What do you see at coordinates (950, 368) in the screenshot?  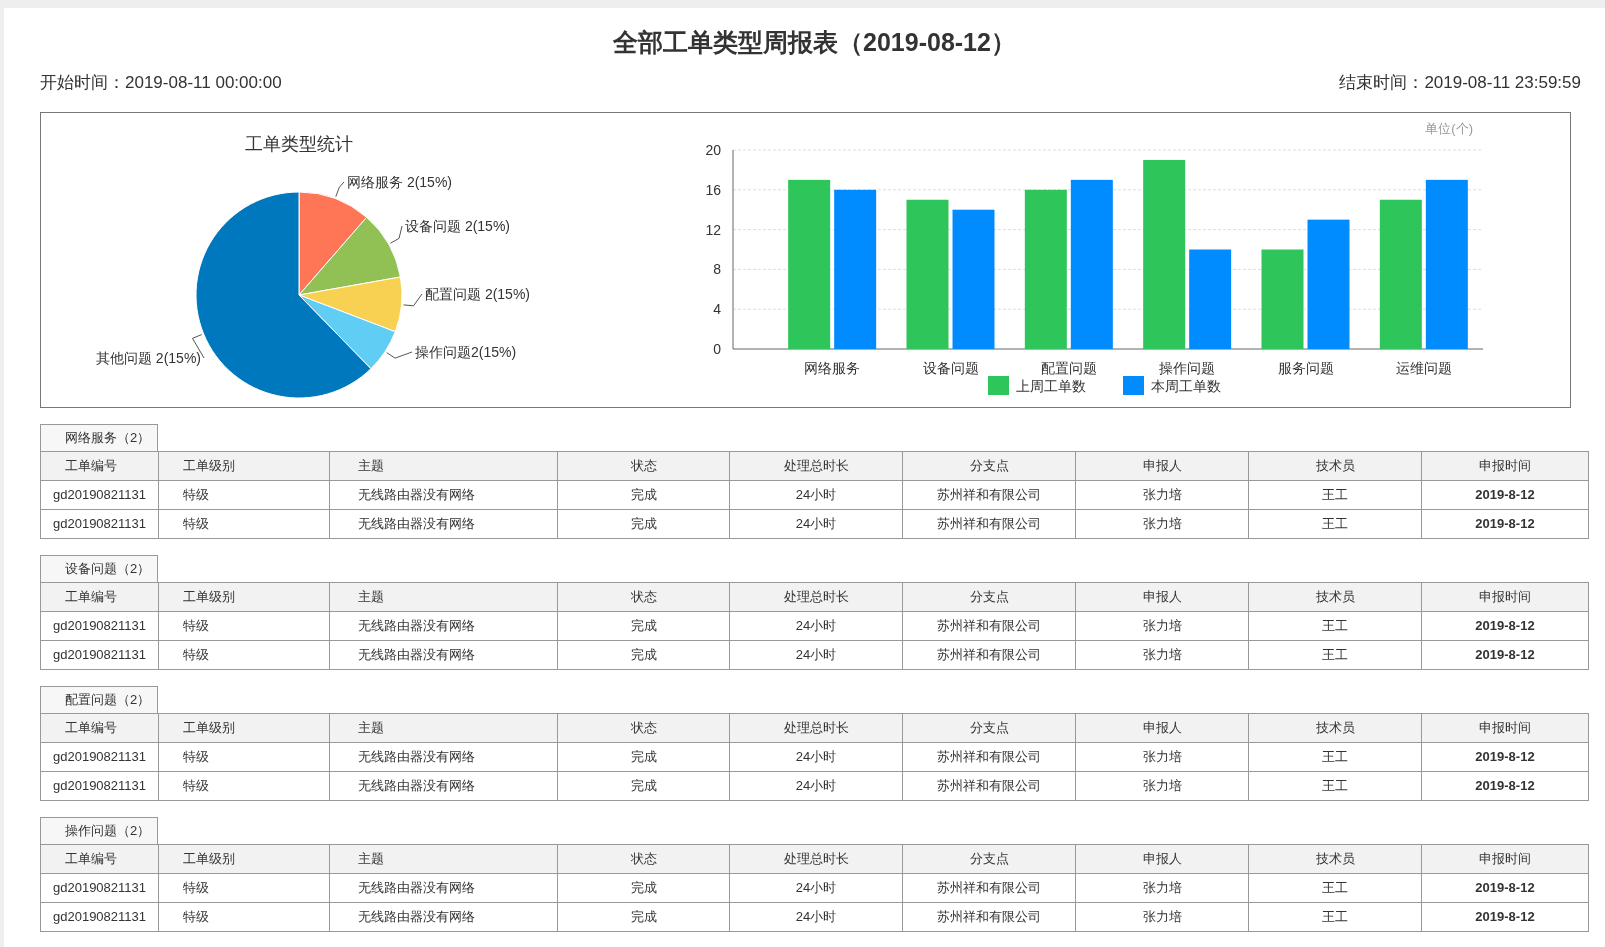 I see `category-label: 设备问题` at bounding box center [950, 368].